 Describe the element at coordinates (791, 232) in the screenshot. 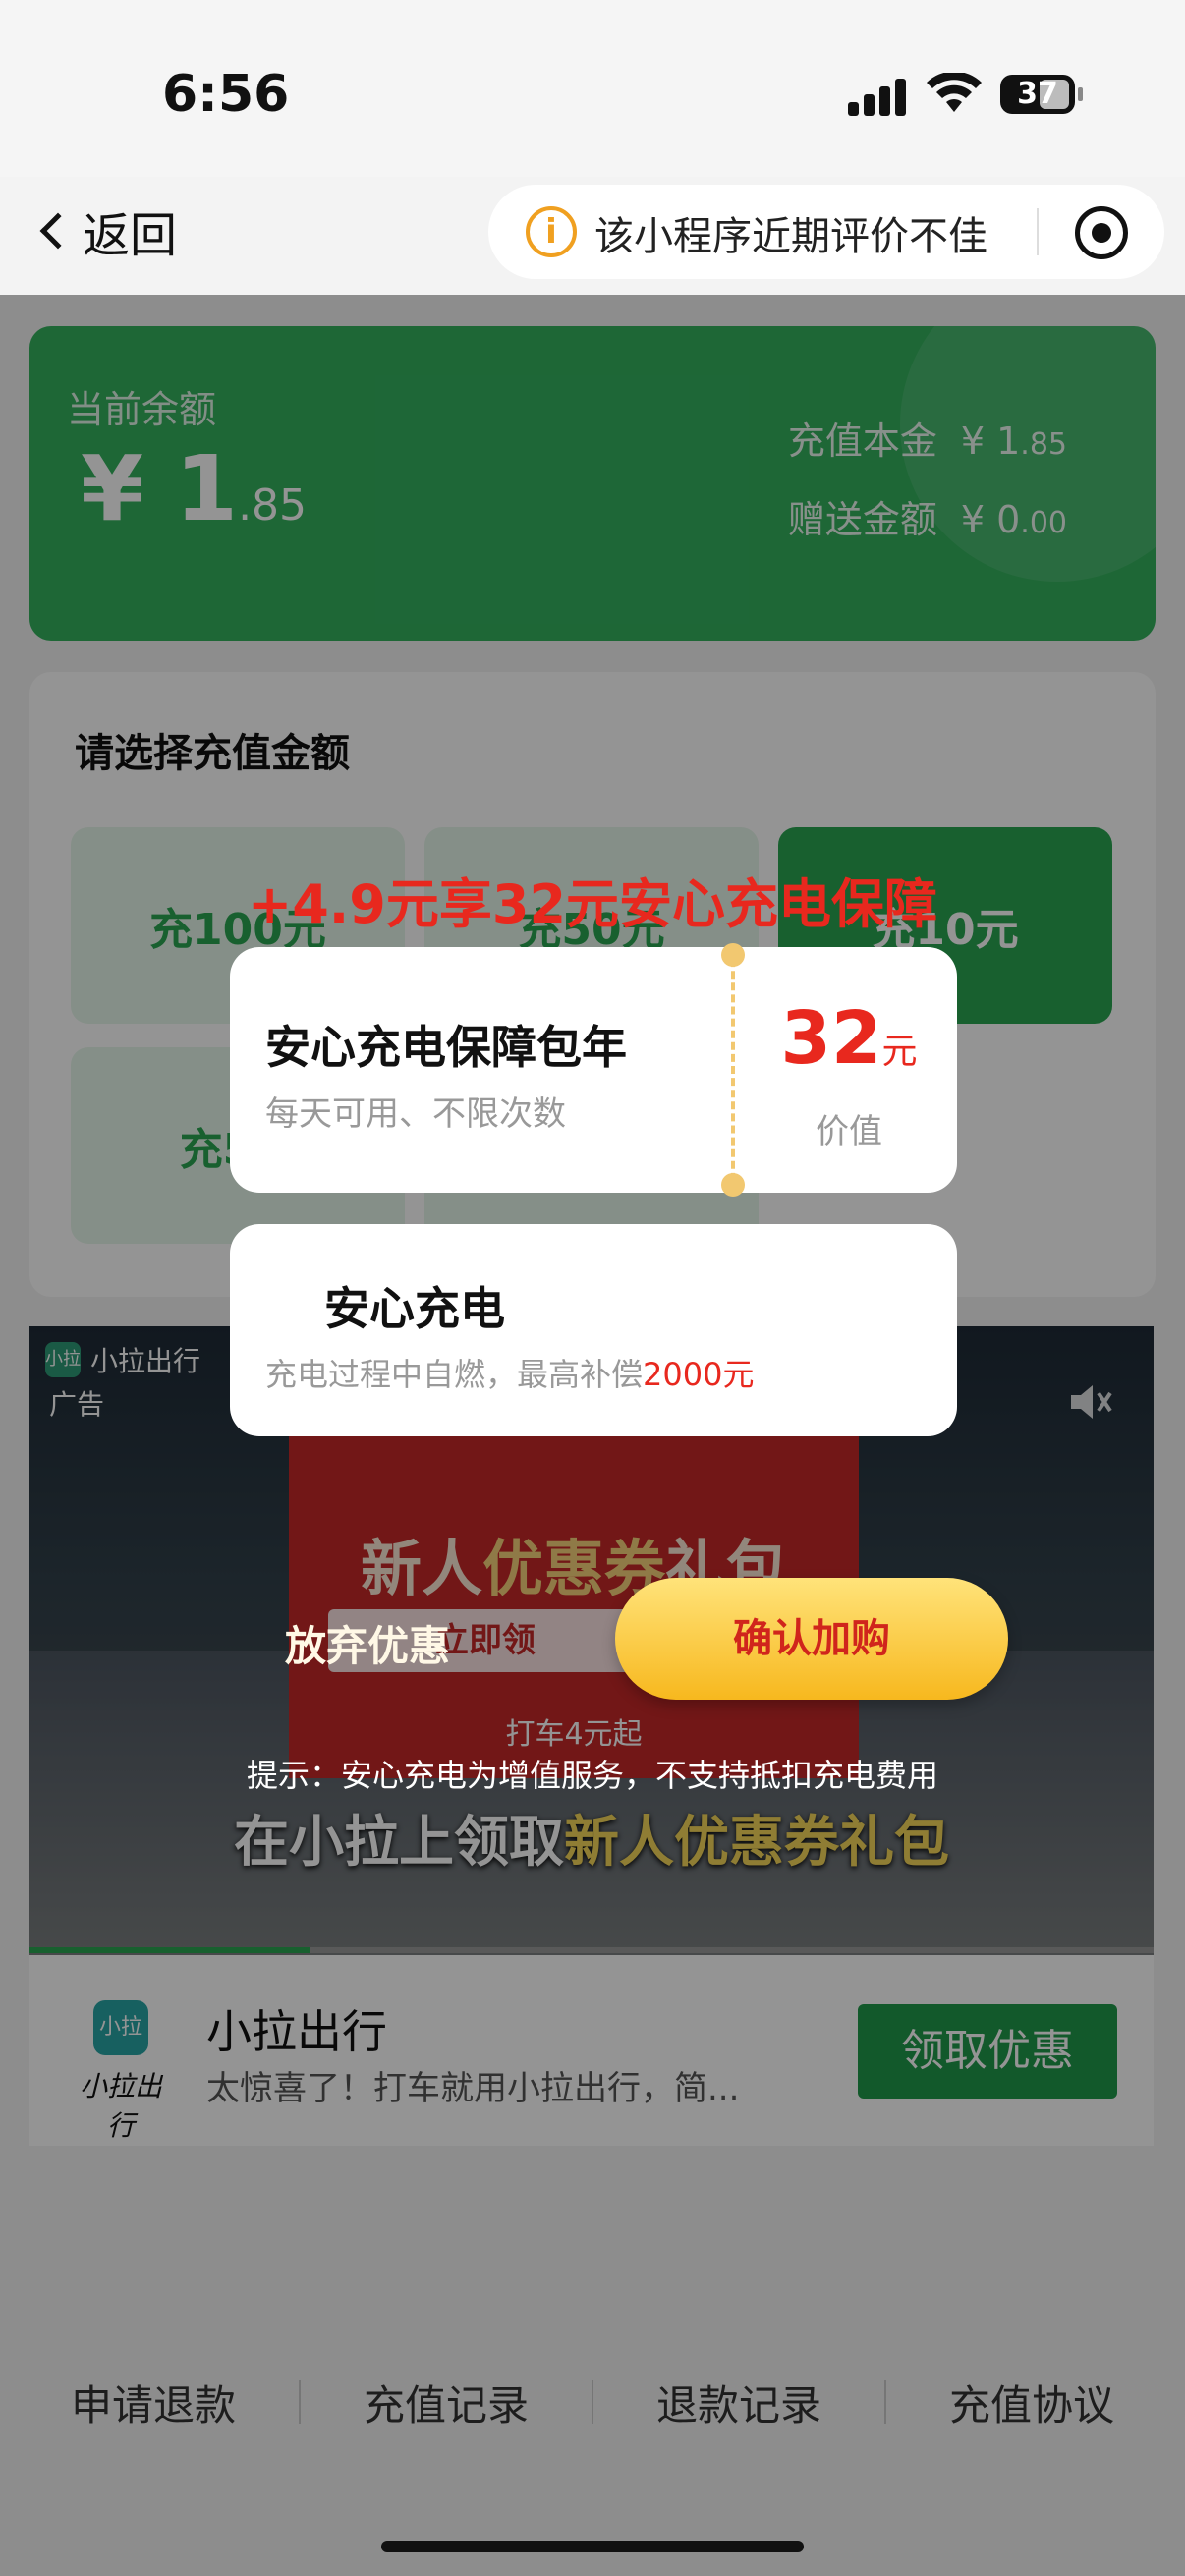

I see `rating-warning-text: 该小程序近期评价不佳` at that location.